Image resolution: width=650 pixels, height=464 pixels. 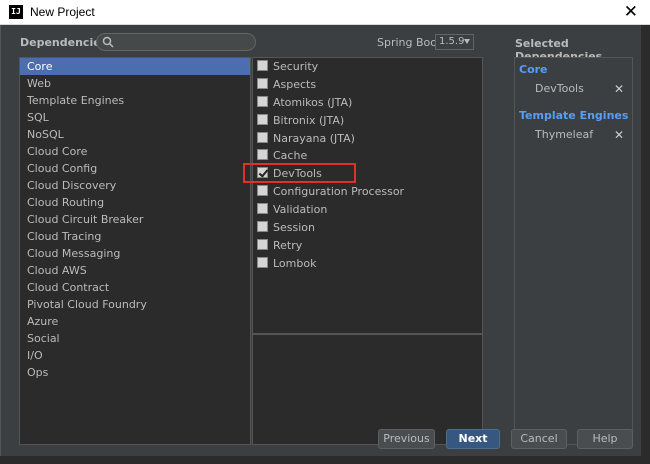 I want to click on close-window-button: ✕, so click(x=631, y=12).